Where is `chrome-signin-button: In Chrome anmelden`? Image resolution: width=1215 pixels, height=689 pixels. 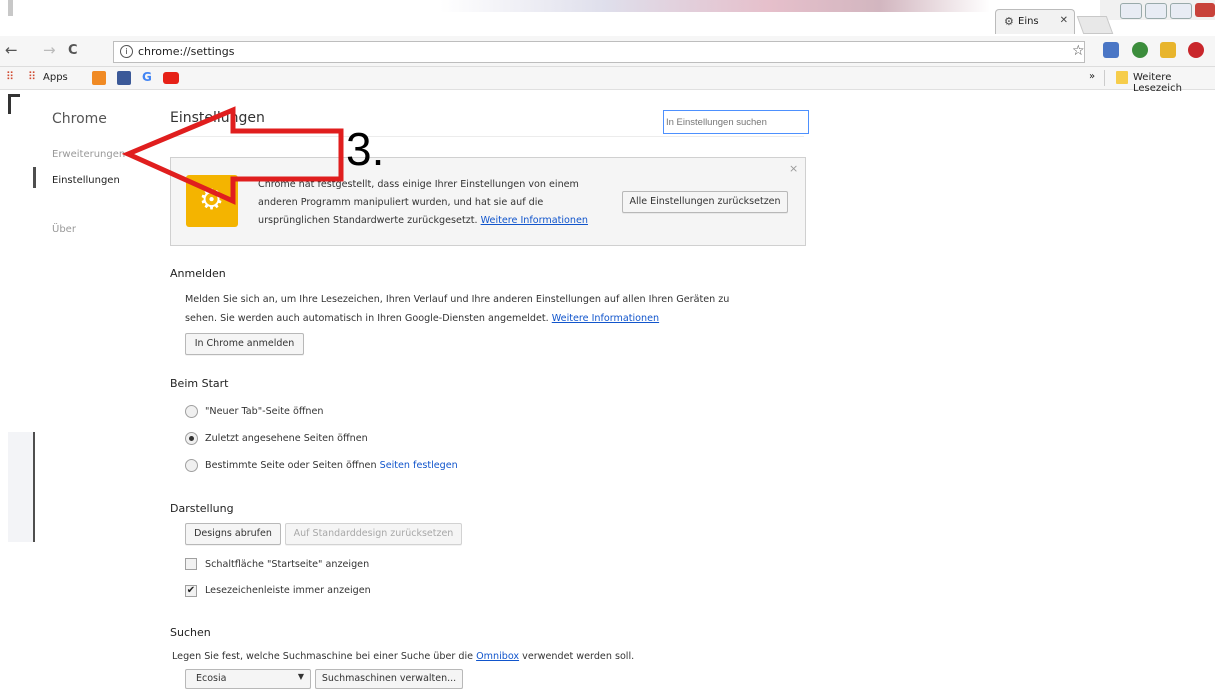 chrome-signin-button: In Chrome anmelden is located at coordinates (244, 344).